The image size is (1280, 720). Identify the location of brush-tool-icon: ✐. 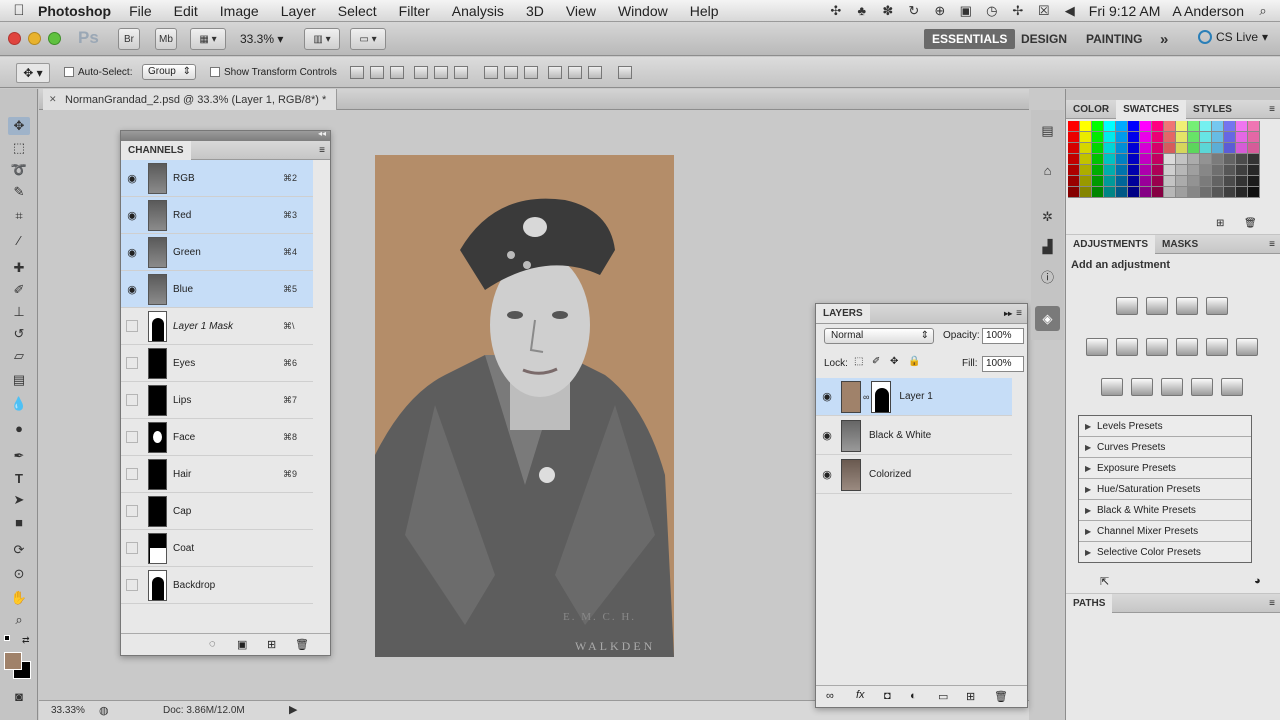
(19, 290).